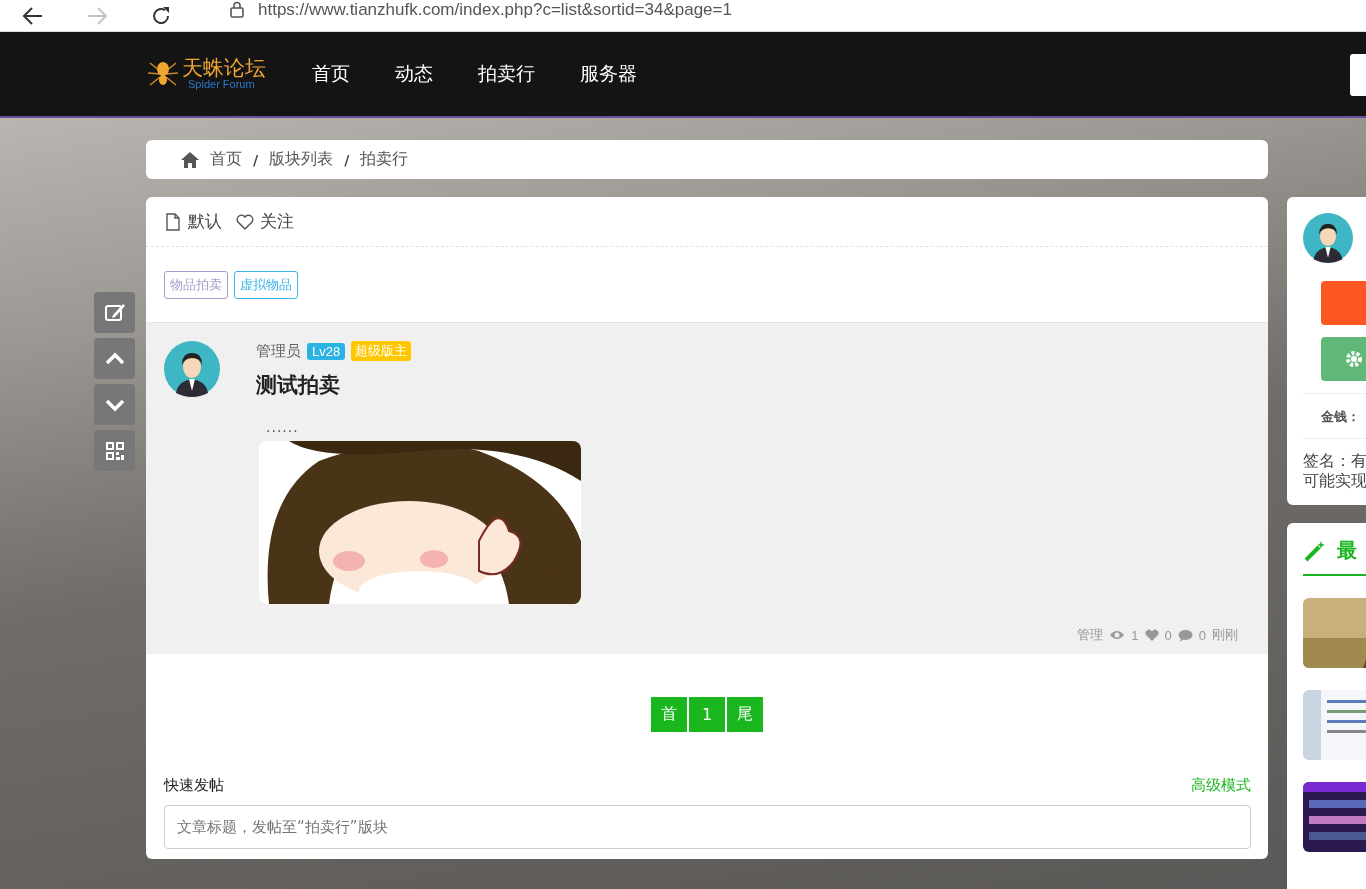  What do you see at coordinates (114, 312) in the screenshot?
I see `edit-button` at bounding box center [114, 312].